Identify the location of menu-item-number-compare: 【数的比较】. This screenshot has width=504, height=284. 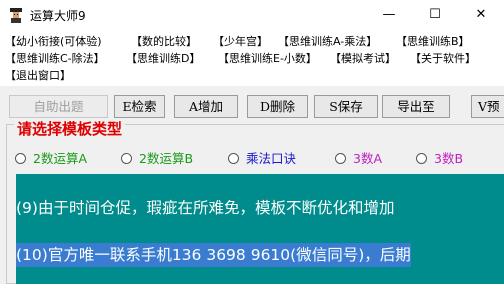
(164, 42).